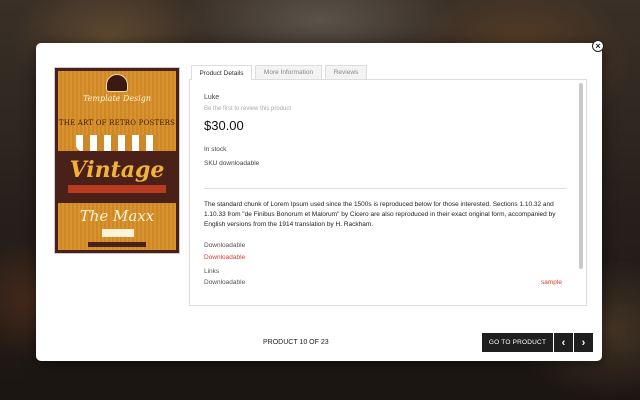 Image resolution: width=640 pixels, height=400 pixels. Describe the element at coordinates (117, 143) in the screenshot. I see `poster-awning` at that location.